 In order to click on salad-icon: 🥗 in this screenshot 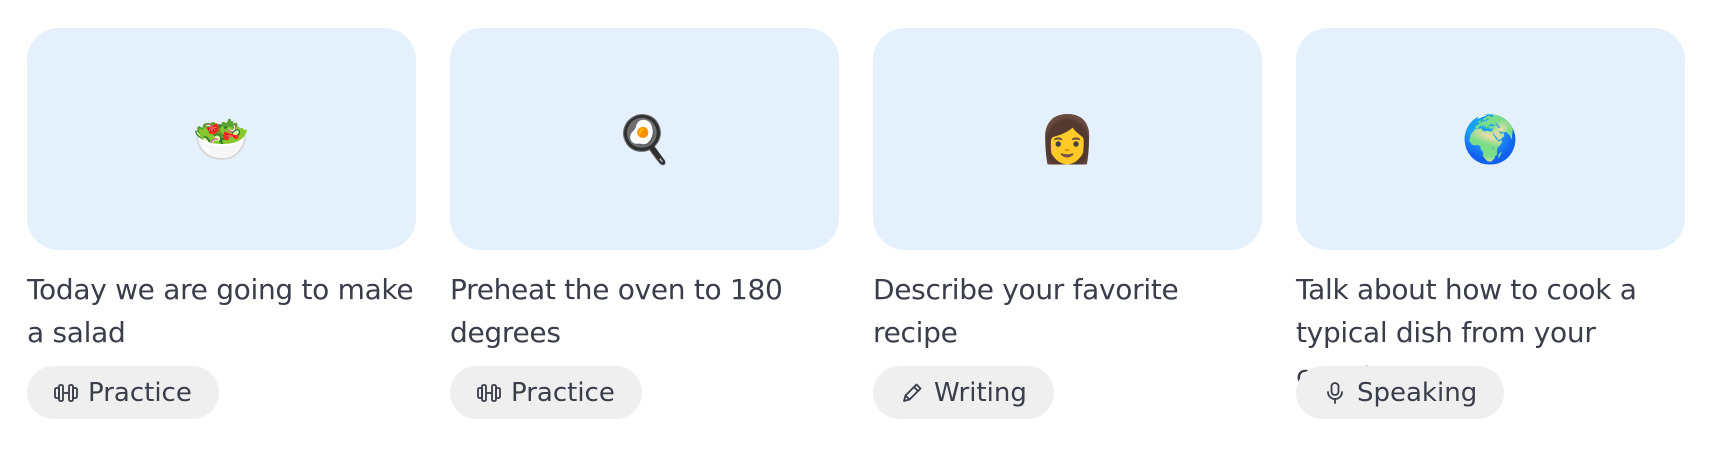, I will do `click(221, 139)`.